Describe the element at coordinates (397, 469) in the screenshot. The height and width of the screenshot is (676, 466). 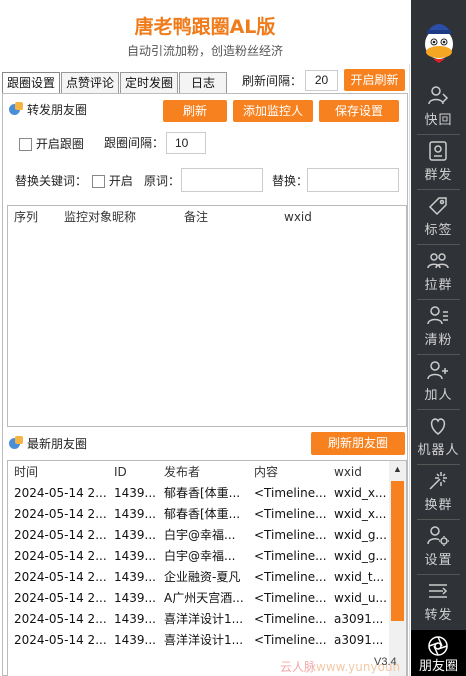
I see `scroll-up-arrow: ▲` at that location.